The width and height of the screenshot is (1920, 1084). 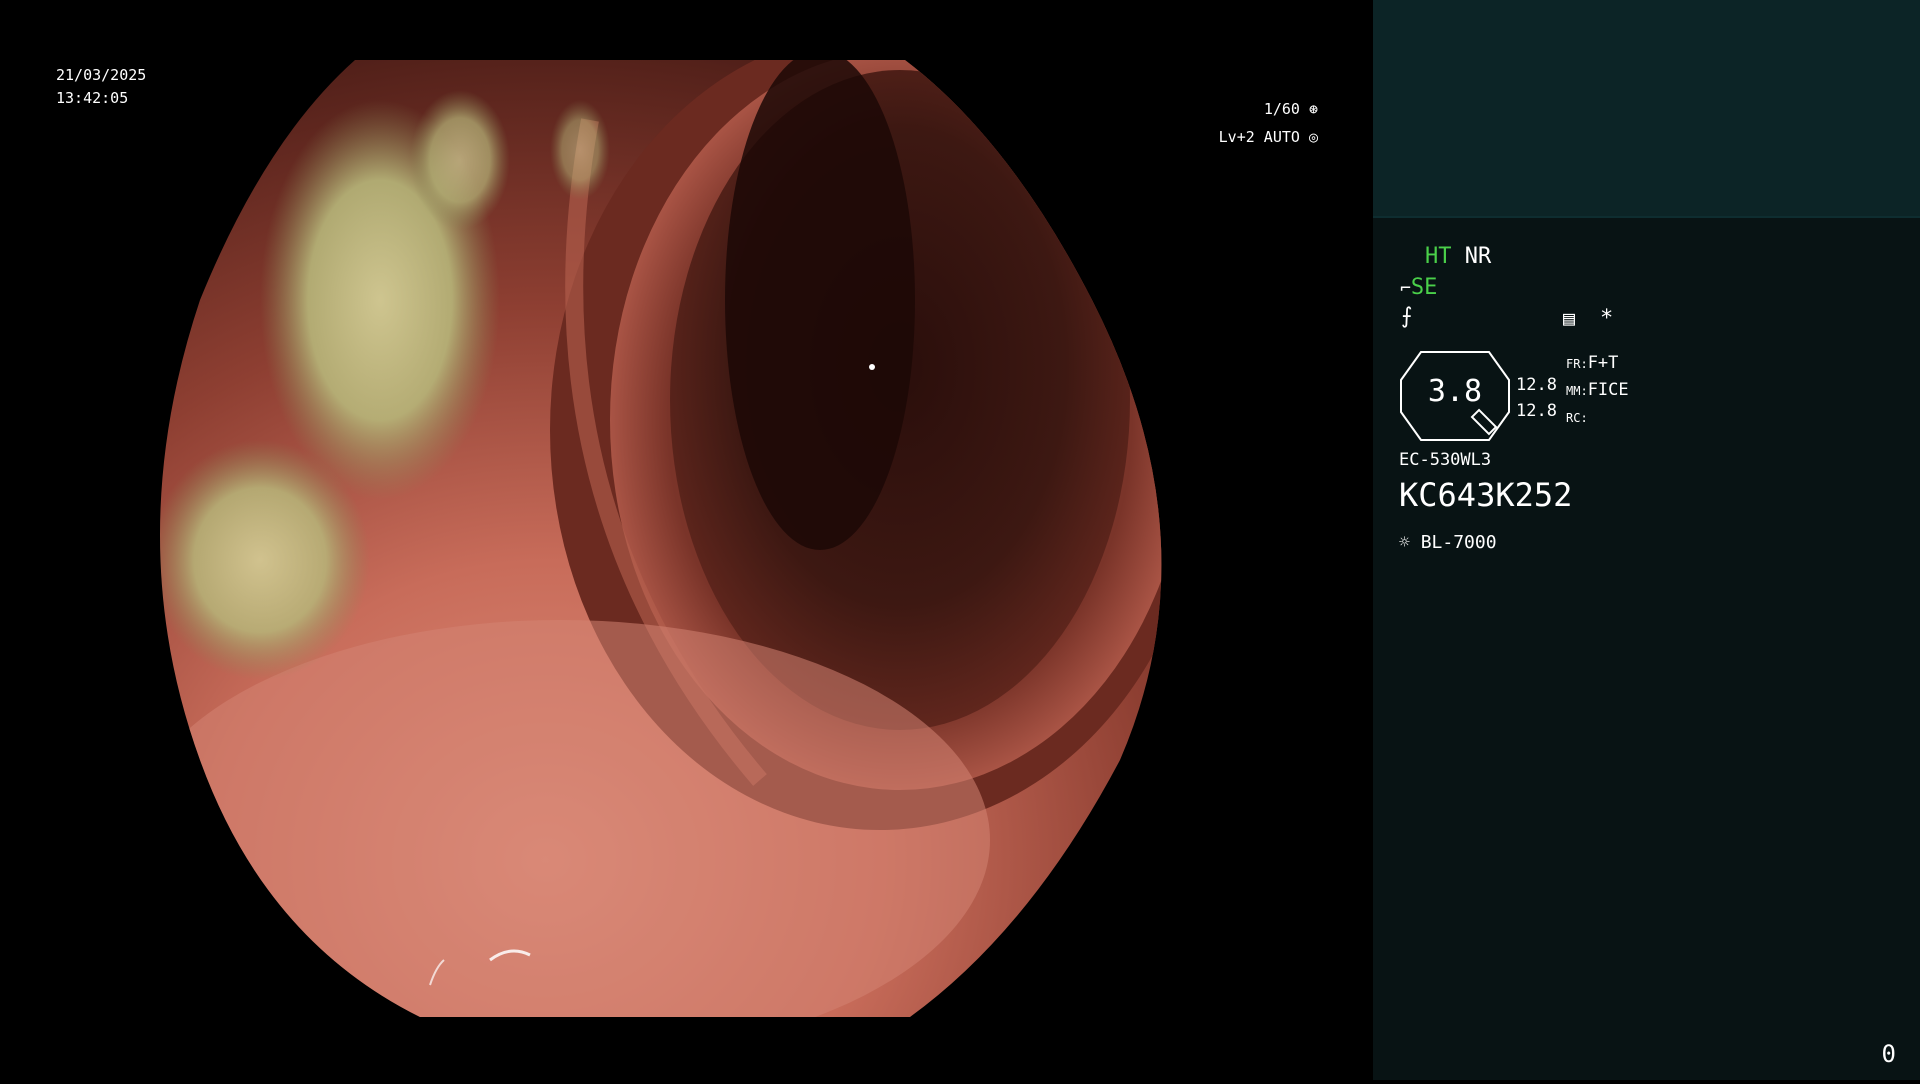 I want to click on ht-label: HT, so click(x=1438, y=256).